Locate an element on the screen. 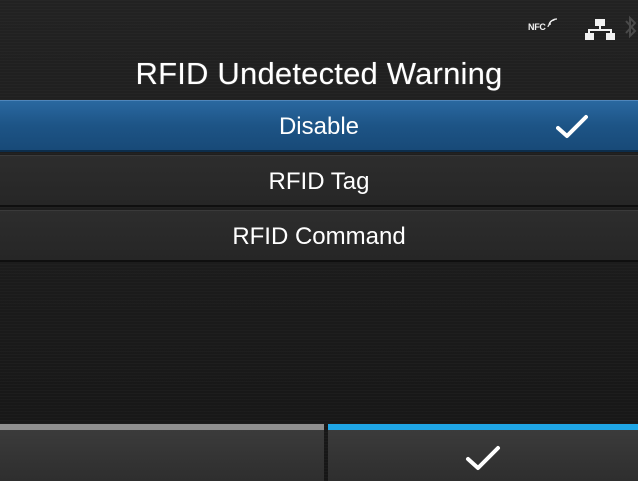 Image resolution: width=638 pixels, height=481 pixels. option-rfid-command: RFID Command is located at coordinates (319, 236).